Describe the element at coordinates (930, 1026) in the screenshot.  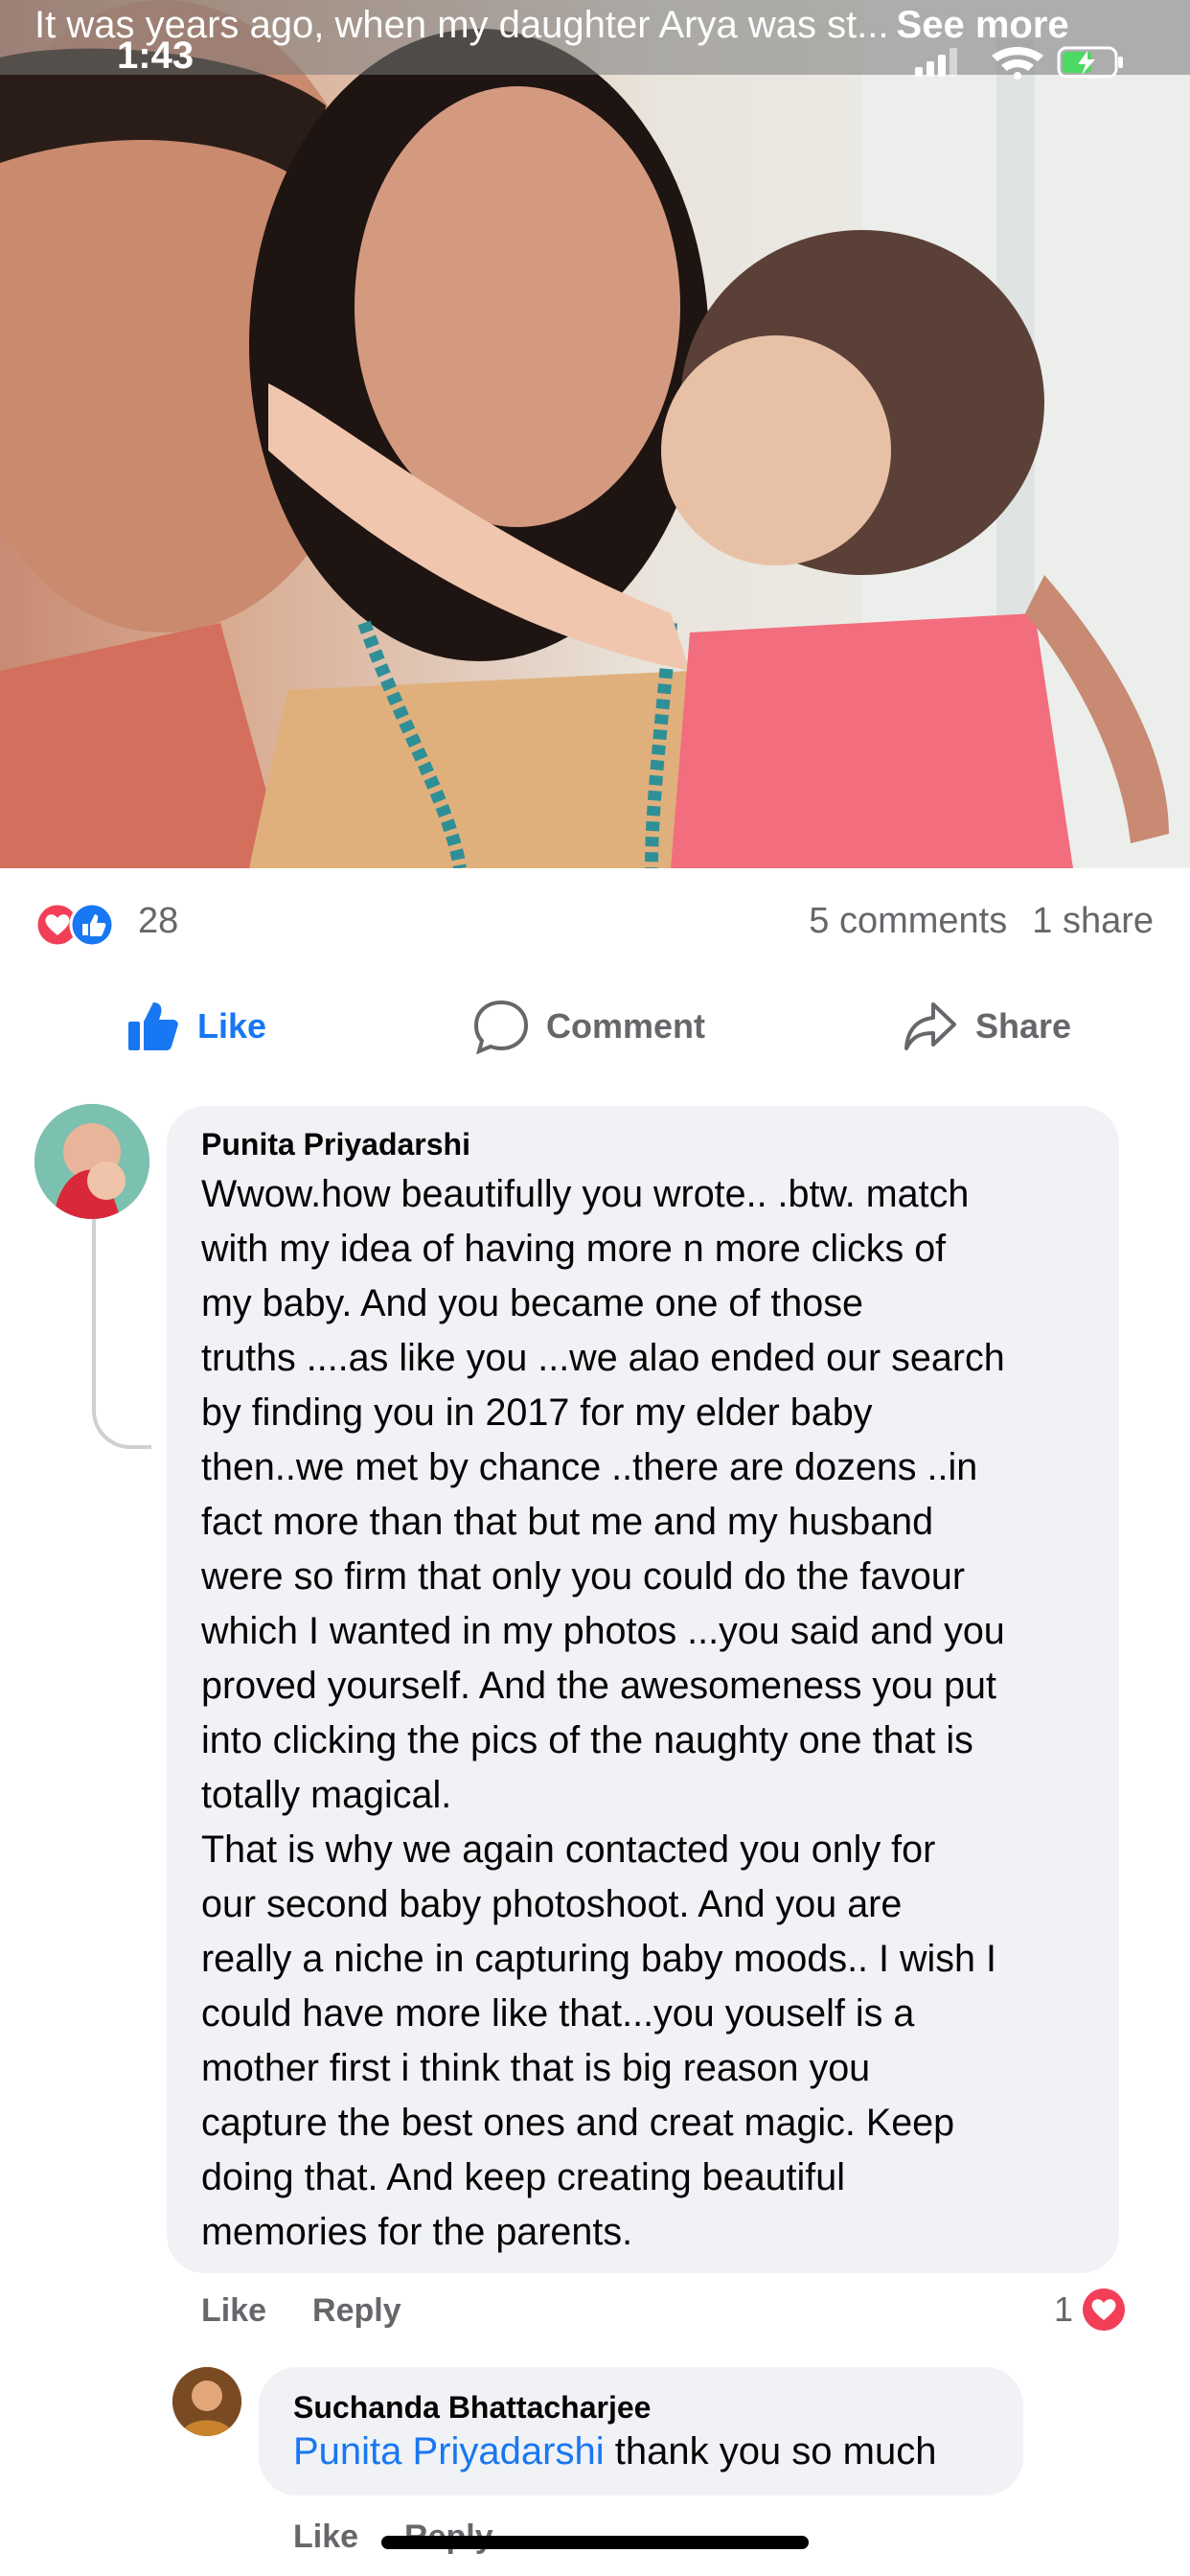
I see `share-arrow-icon` at that location.